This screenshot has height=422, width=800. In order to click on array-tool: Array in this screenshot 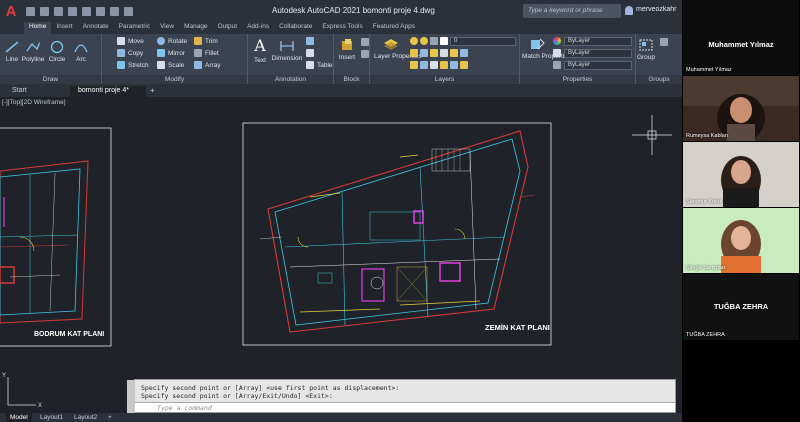, I will do `click(207, 65)`.